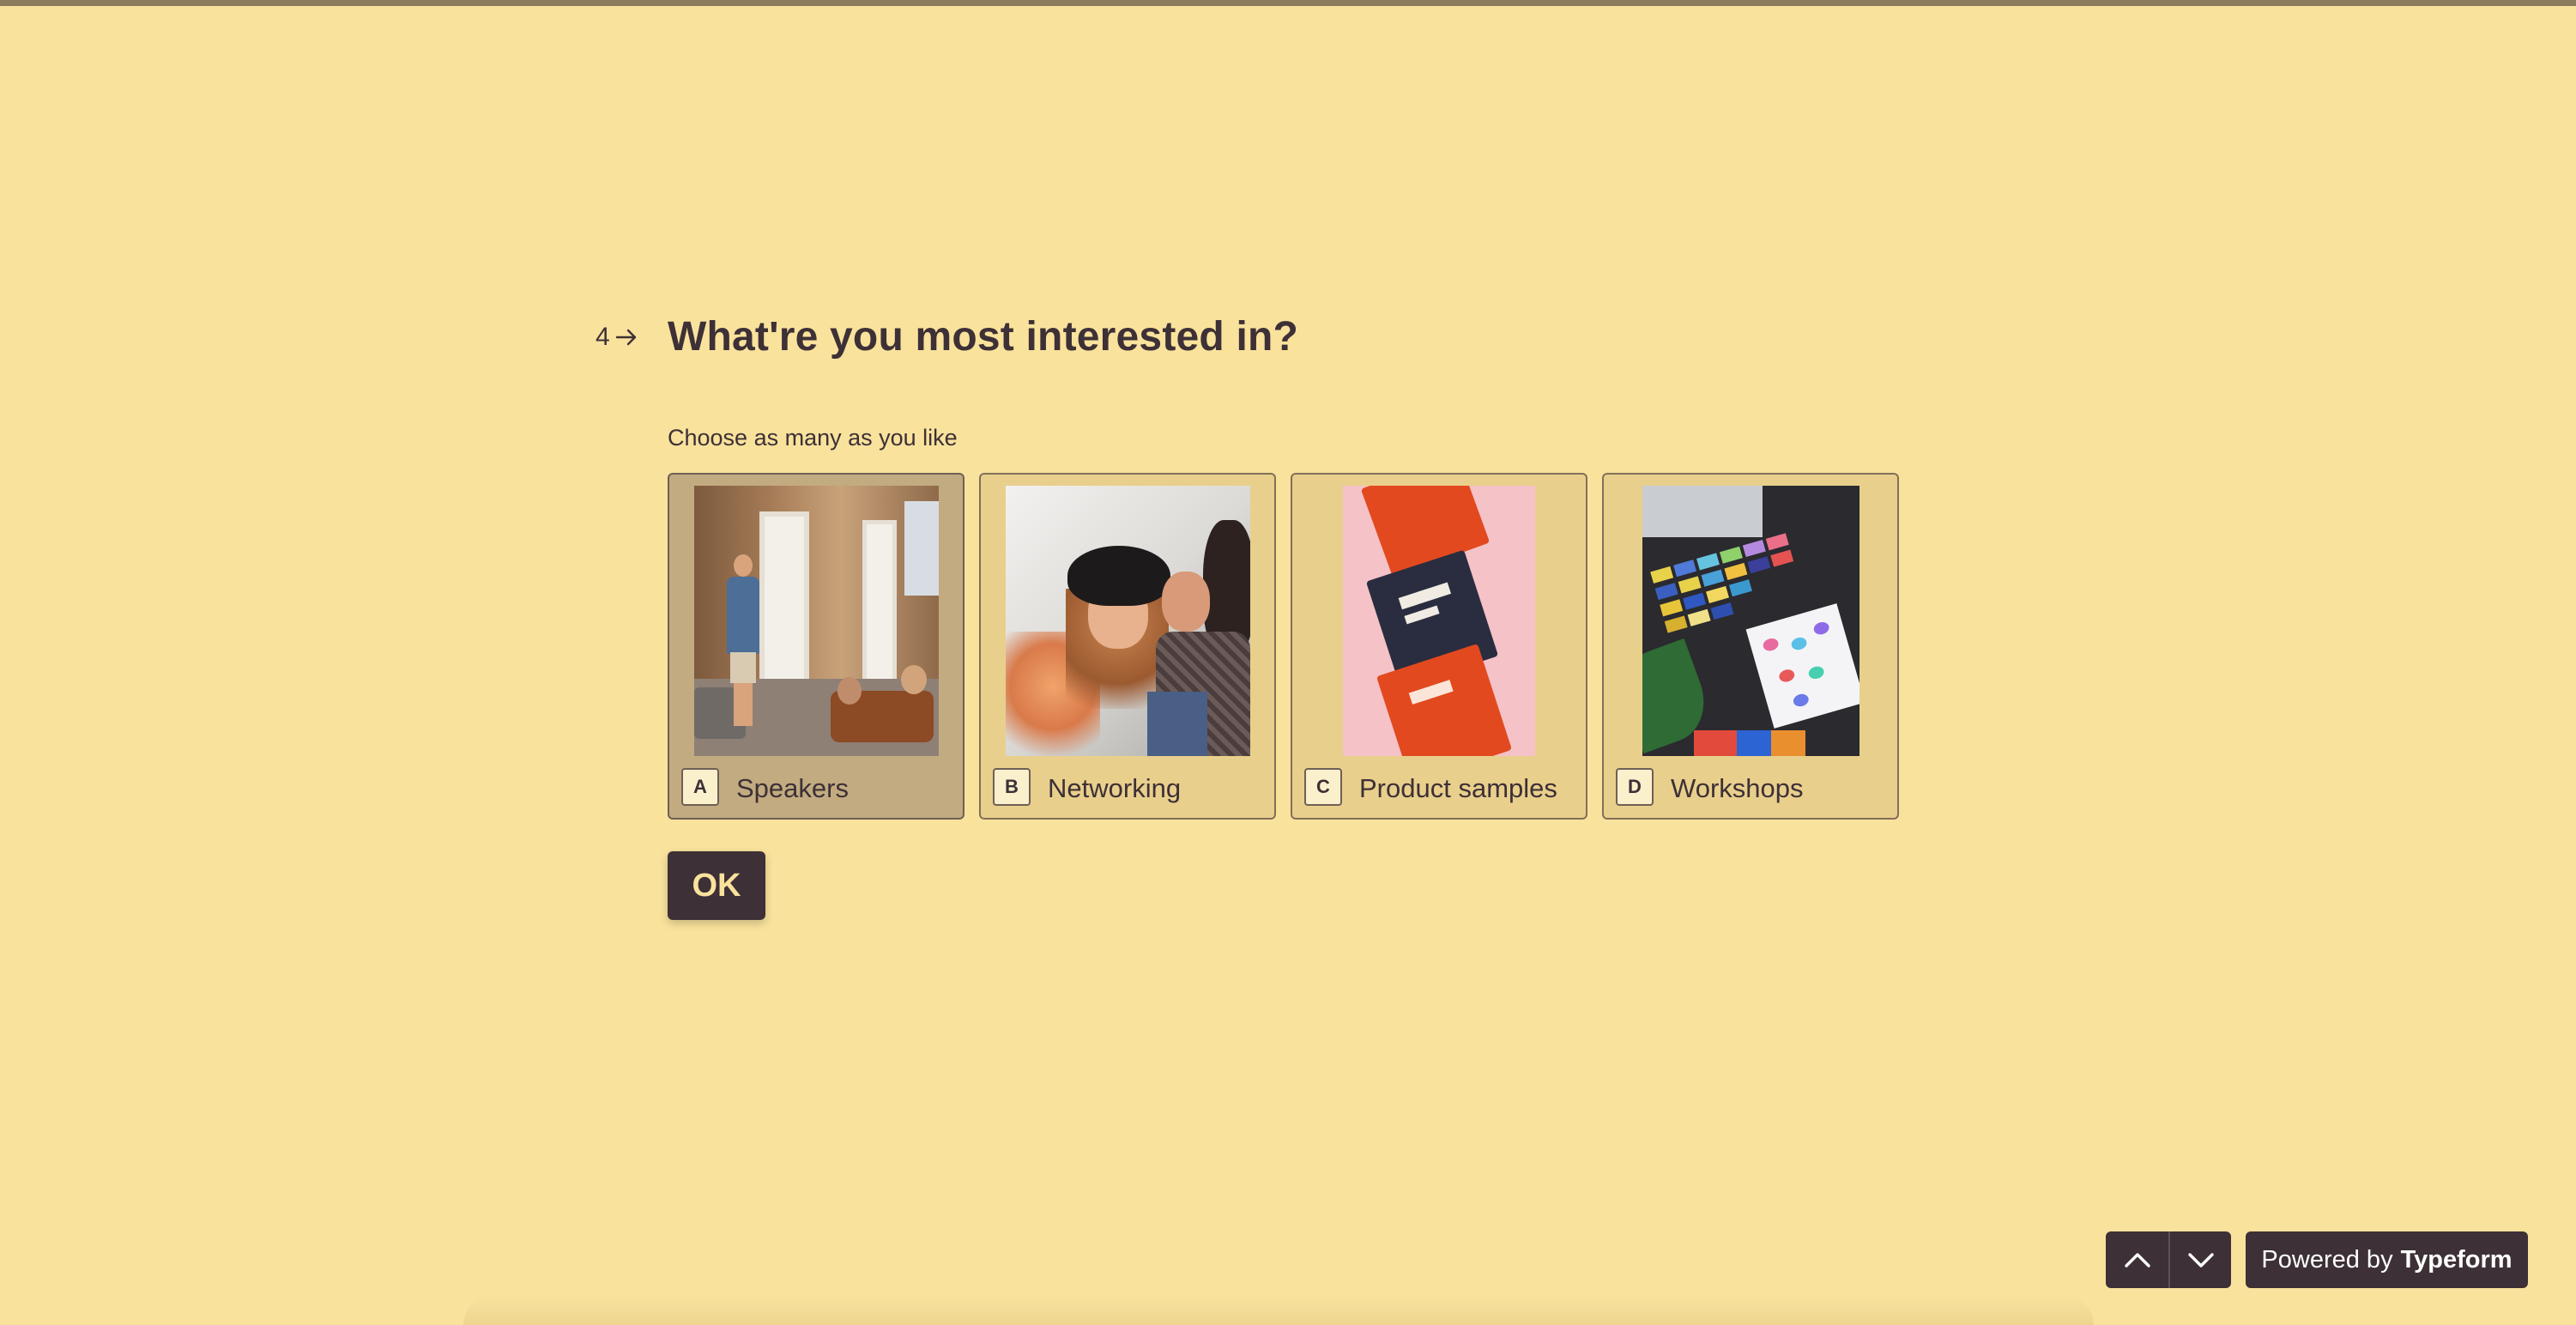  Describe the element at coordinates (2327, 1259) in the screenshot. I see `powered-by-prefix: Powered by` at that location.